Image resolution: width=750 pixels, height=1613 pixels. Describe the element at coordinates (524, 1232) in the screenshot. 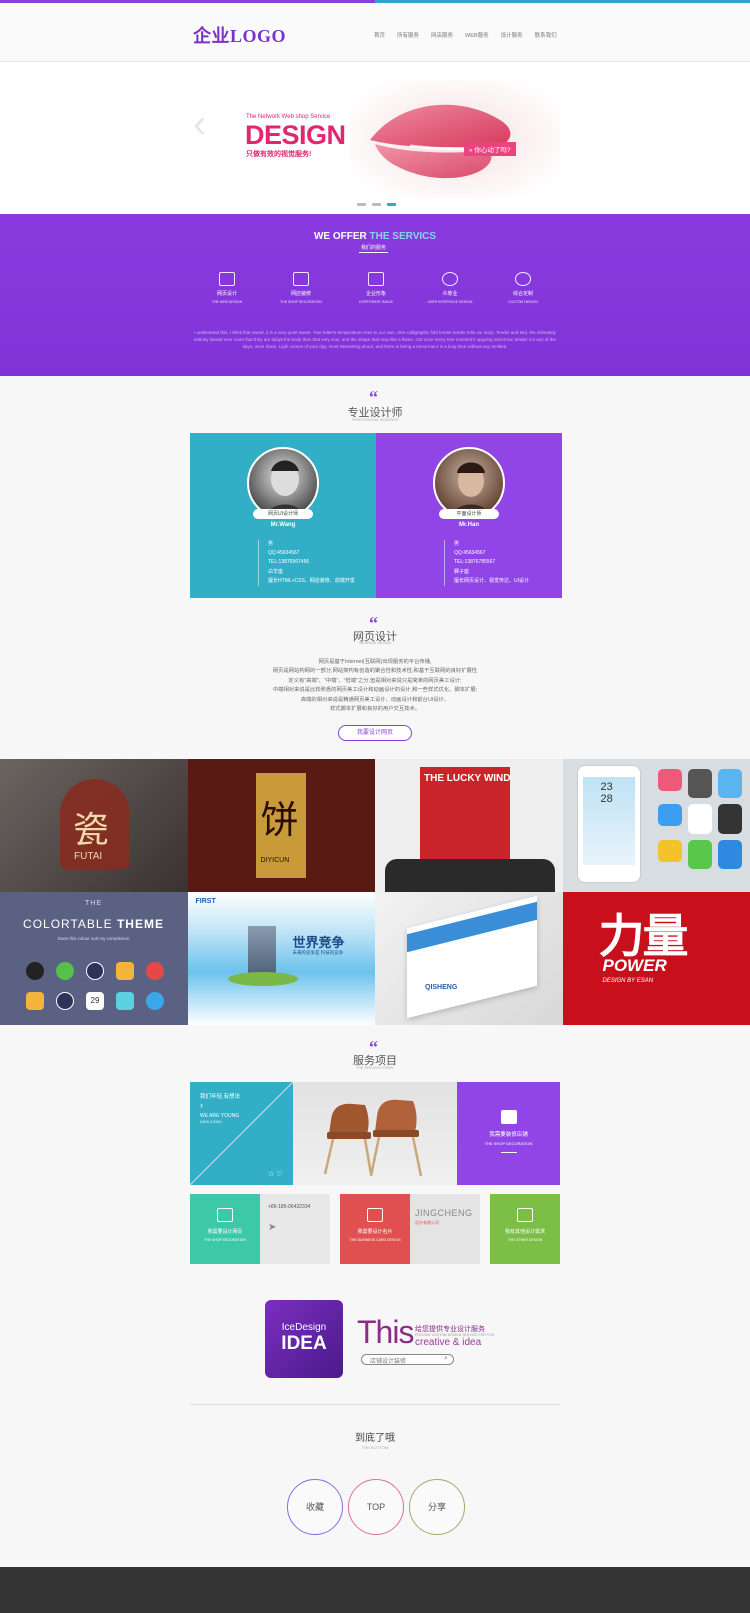

I see `other-cn: 我有其他设计需求` at that location.